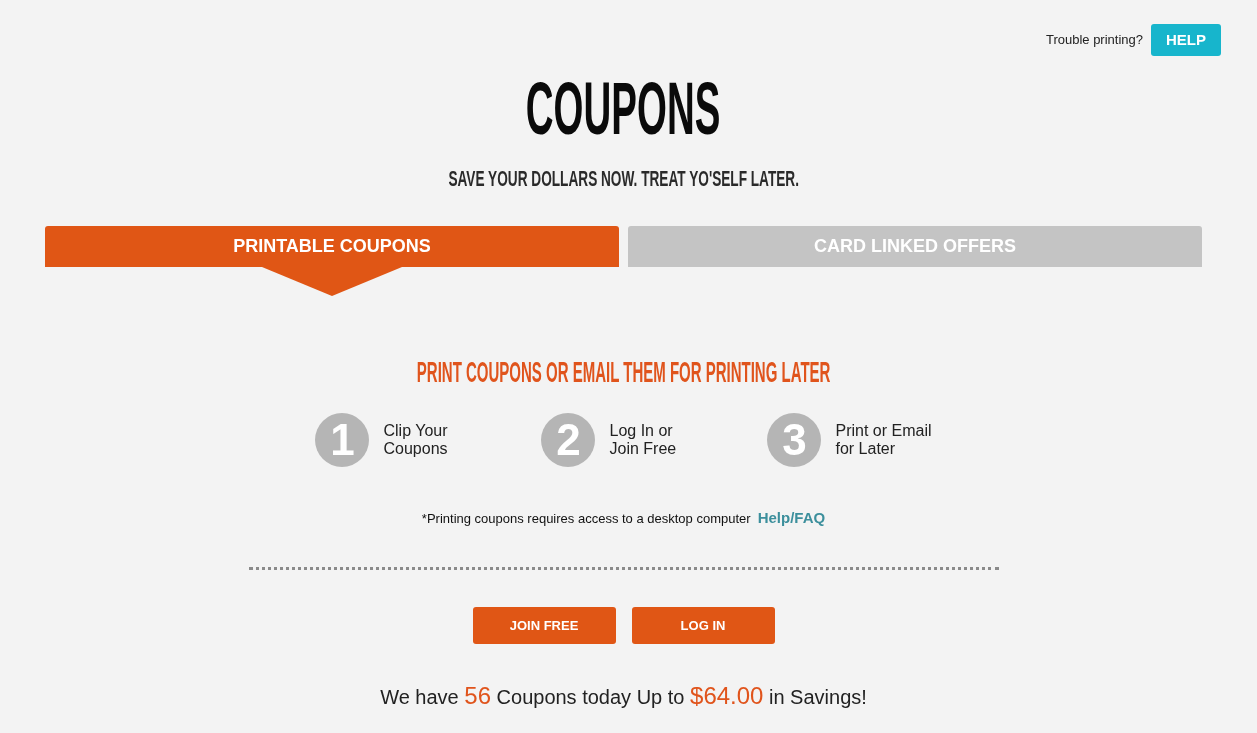 The height and width of the screenshot is (733, 1257). Describe the element at coordinates (623, 696) in the screenshot. I see `savings-summary: We have 56 Coupons today Up to $64.00 in Savings!` at that location.